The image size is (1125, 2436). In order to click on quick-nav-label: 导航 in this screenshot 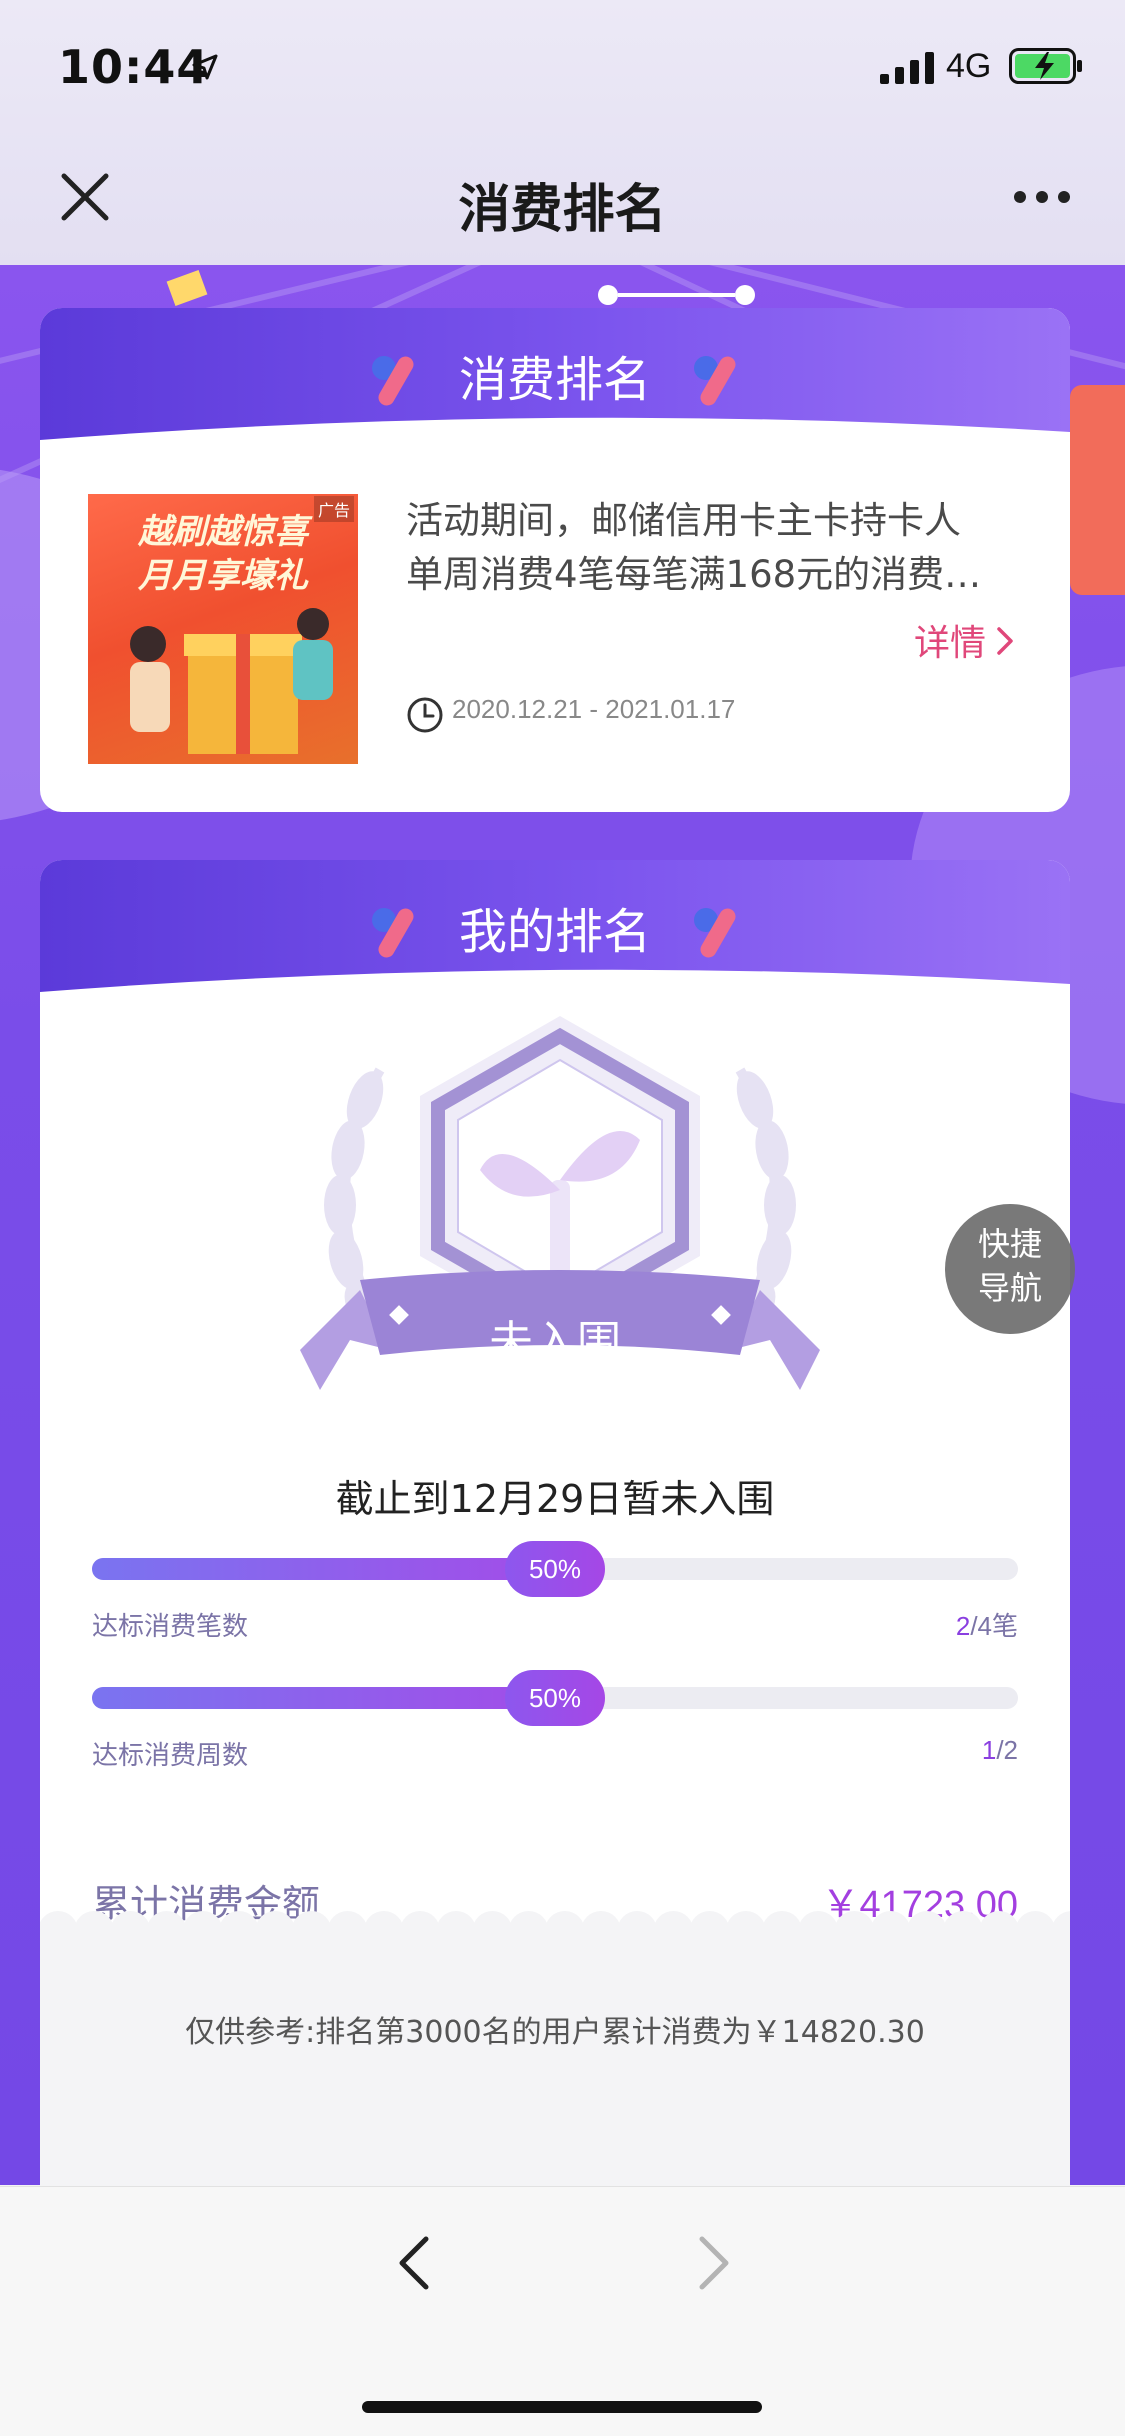, I will do `click(1009, 1288)`.